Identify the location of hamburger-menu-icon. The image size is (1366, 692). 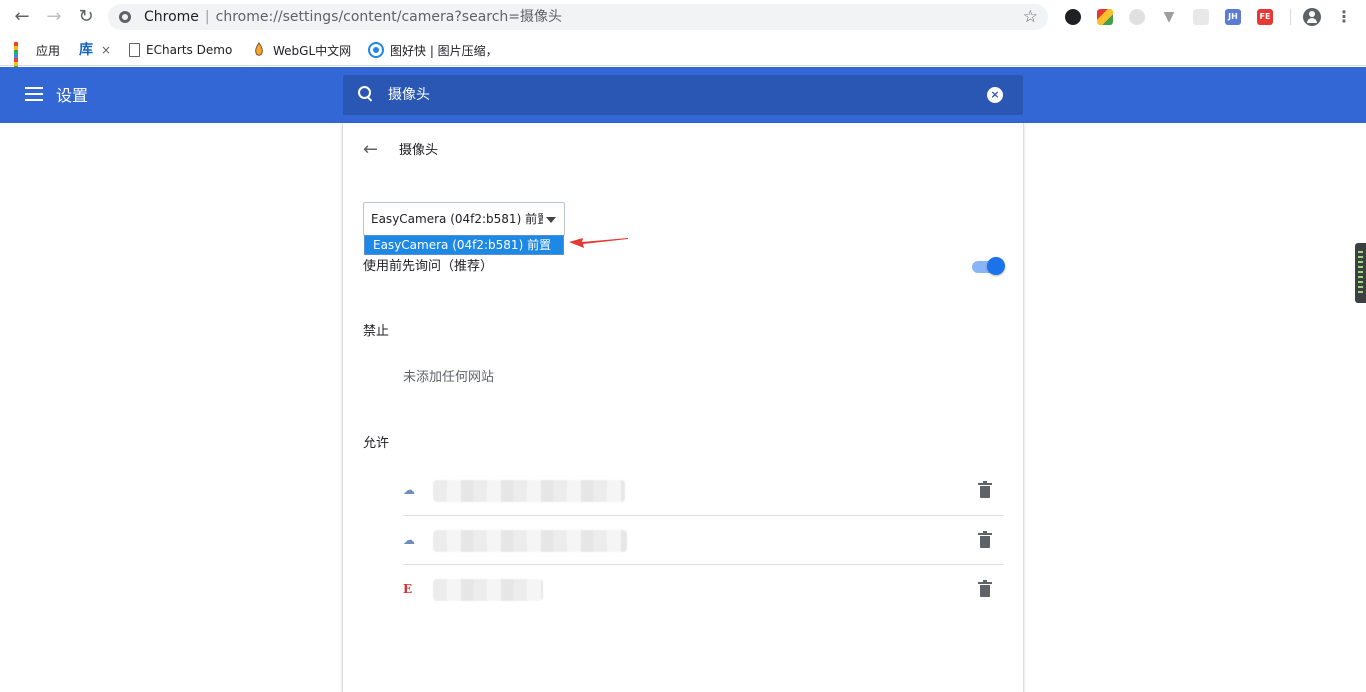
(34, 94).